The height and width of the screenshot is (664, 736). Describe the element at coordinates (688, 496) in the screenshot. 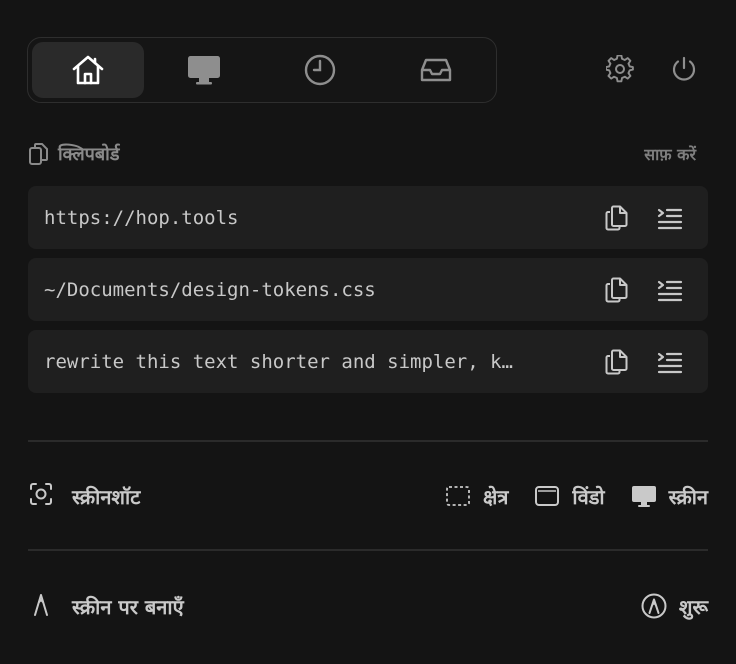

I see `screen-label: स्क्रीन` at that location.